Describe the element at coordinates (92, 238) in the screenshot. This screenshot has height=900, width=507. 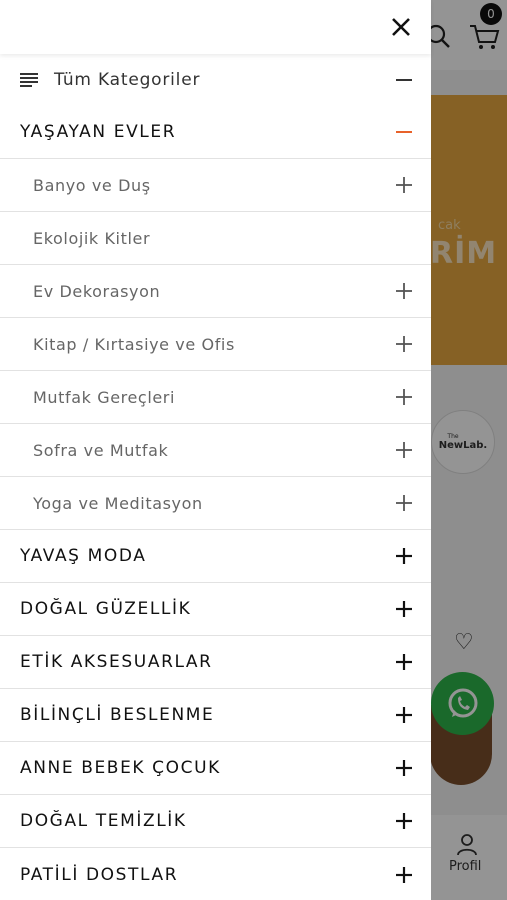
I see `subcategory-label: Ekolojik Kitler` at that location.